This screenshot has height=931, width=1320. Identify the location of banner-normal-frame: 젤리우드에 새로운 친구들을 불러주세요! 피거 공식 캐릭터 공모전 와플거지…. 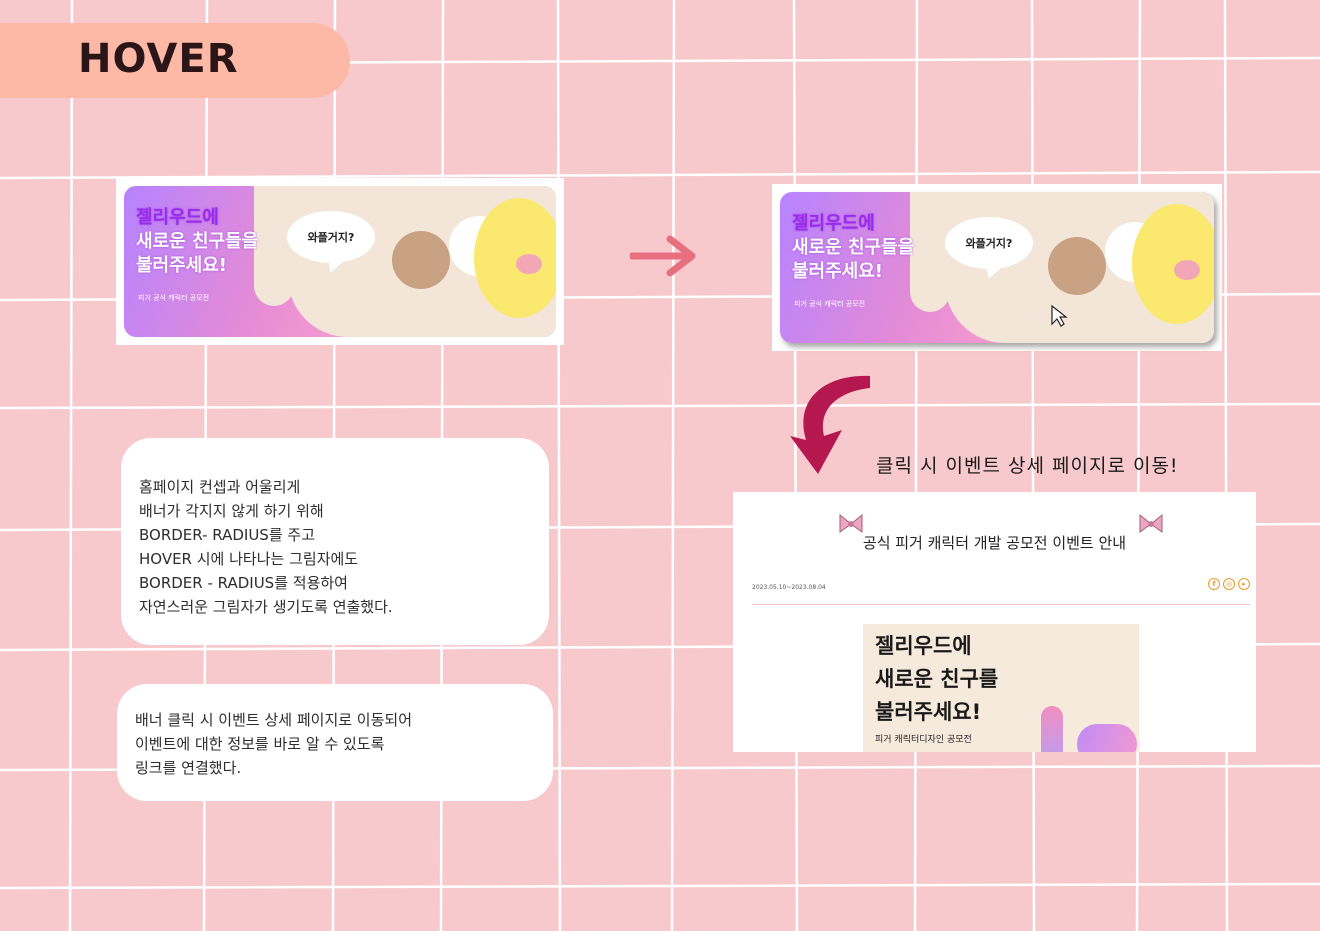
(340, 261).